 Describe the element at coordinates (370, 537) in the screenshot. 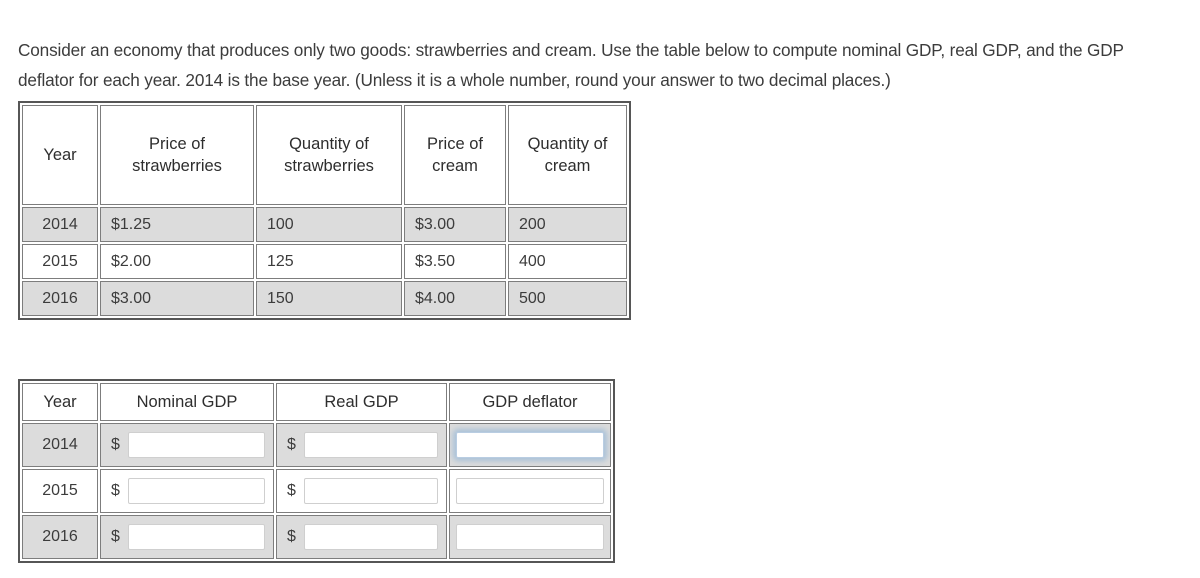

I see `real-gdp-2016-input` at that location.